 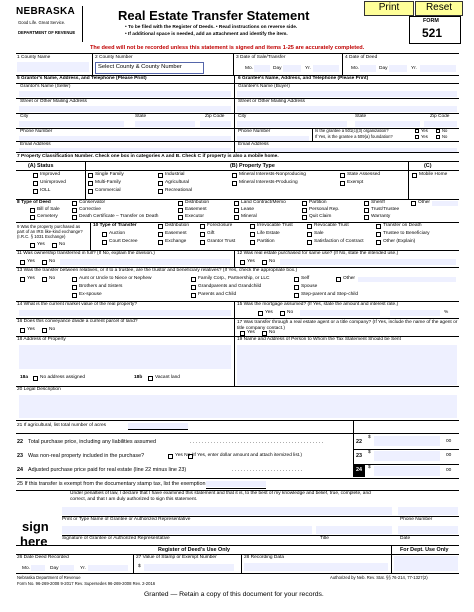 I want to click on transfer-other-checkbox, so click(x=378, y=242).